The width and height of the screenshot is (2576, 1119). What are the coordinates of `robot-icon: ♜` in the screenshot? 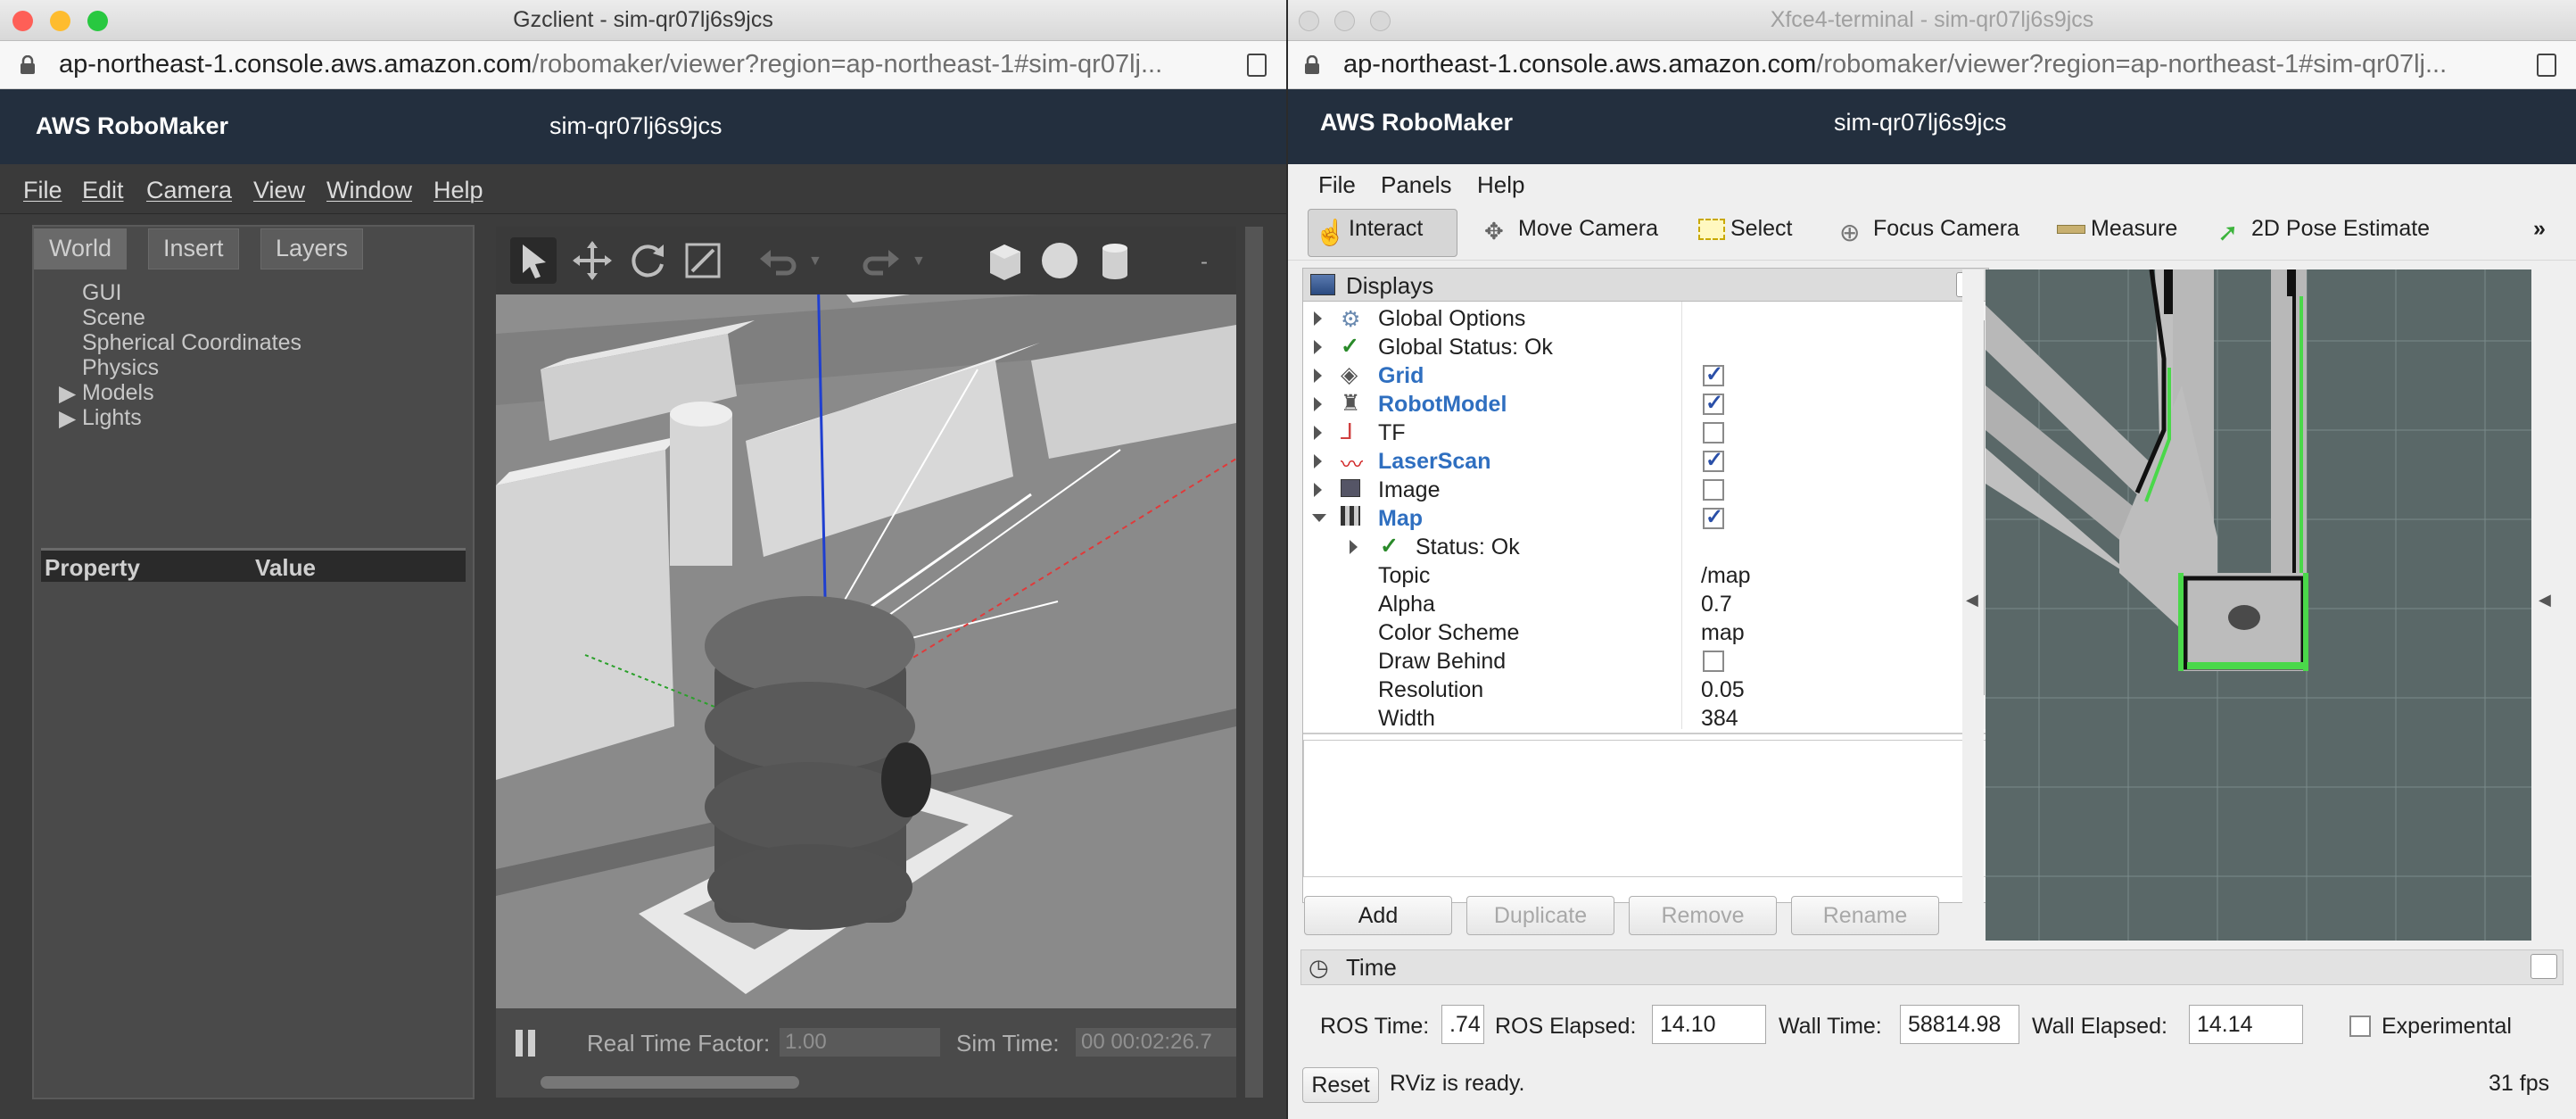 It's located at (1351, 404).